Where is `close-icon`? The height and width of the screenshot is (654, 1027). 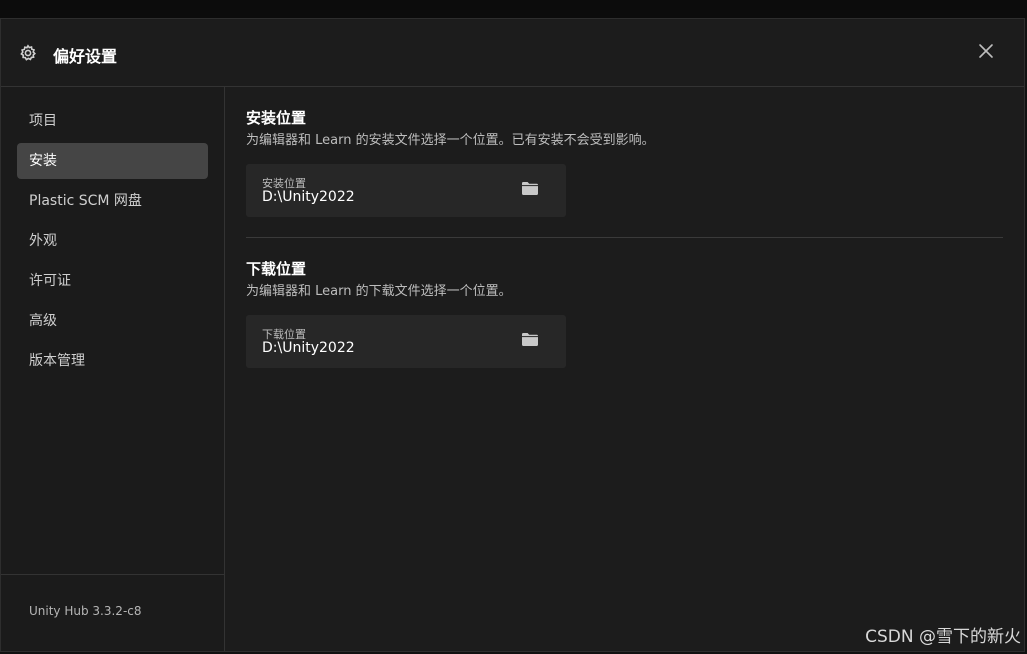 close-icon is located at coordinates (986, 51).